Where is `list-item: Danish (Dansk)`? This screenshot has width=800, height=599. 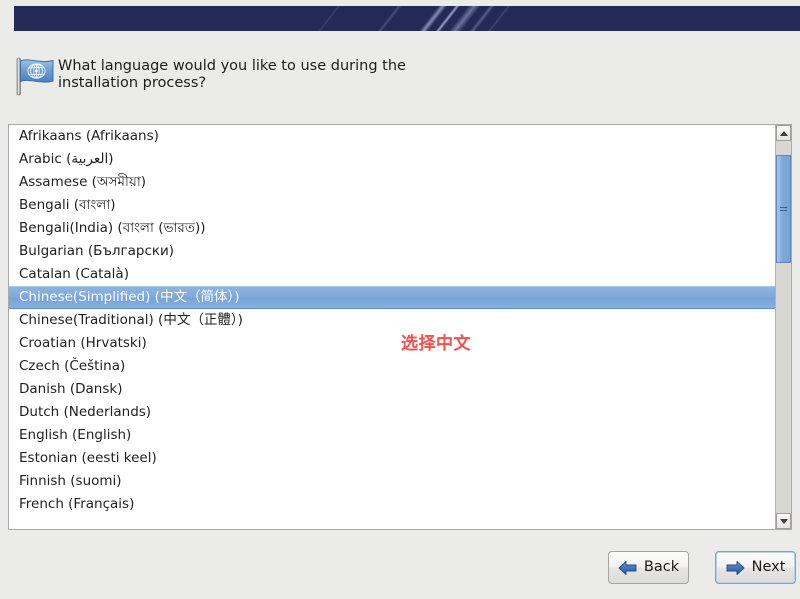 list-item: Danish (Dansk) is located at coordinates (392, 389).